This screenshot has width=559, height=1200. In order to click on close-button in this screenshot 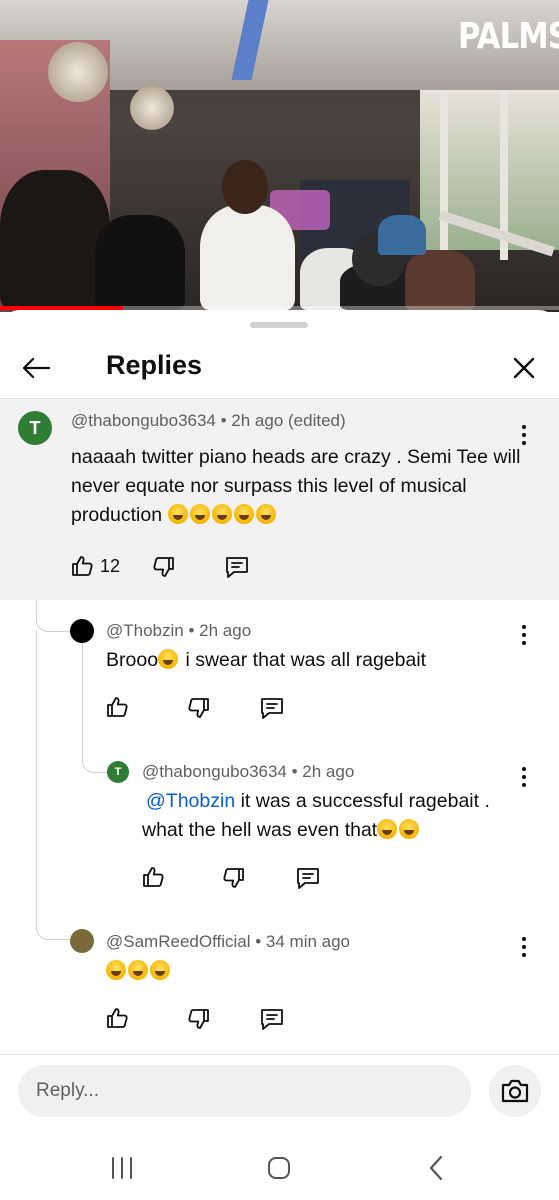, I will do `click(524, 368)`.